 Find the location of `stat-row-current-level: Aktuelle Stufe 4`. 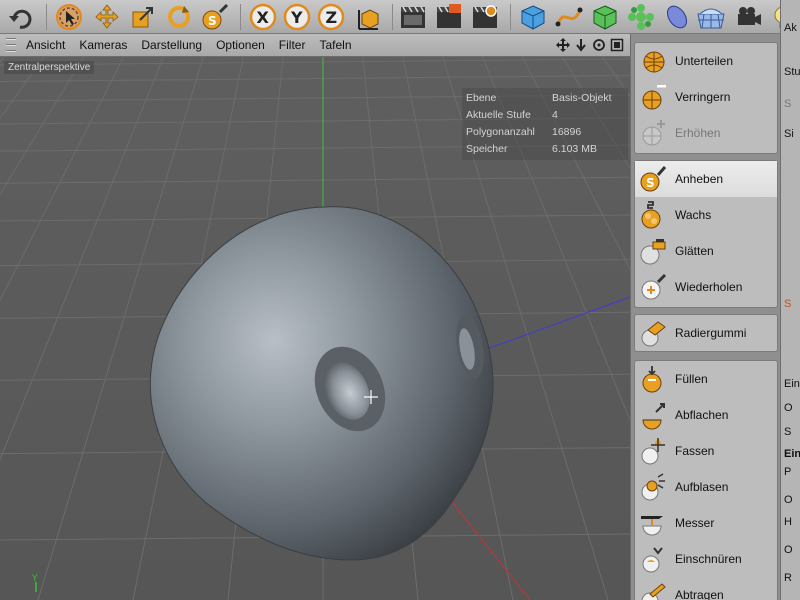

stat-row-current-level: Aktuelle Stufe 4 is located at coordinates (545, 115).